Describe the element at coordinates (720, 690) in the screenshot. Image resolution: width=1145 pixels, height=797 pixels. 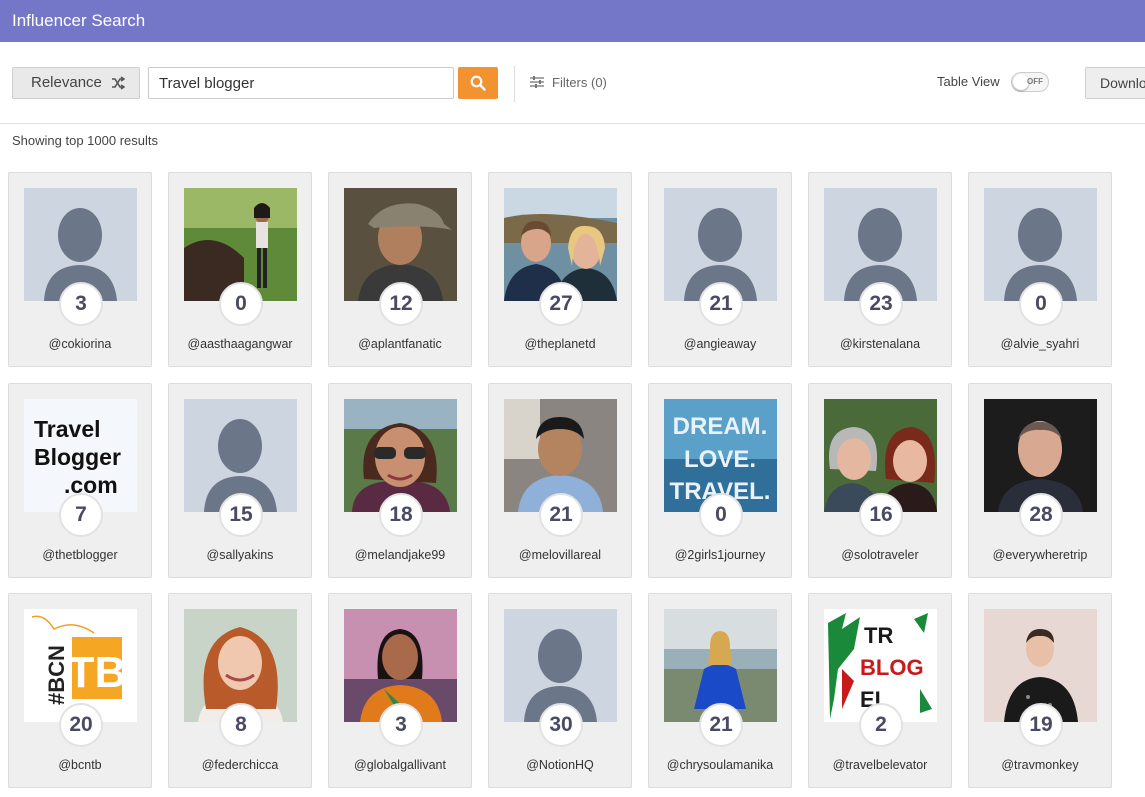
I see `influencer-card: 21 @chrysoulamanika` at that location.